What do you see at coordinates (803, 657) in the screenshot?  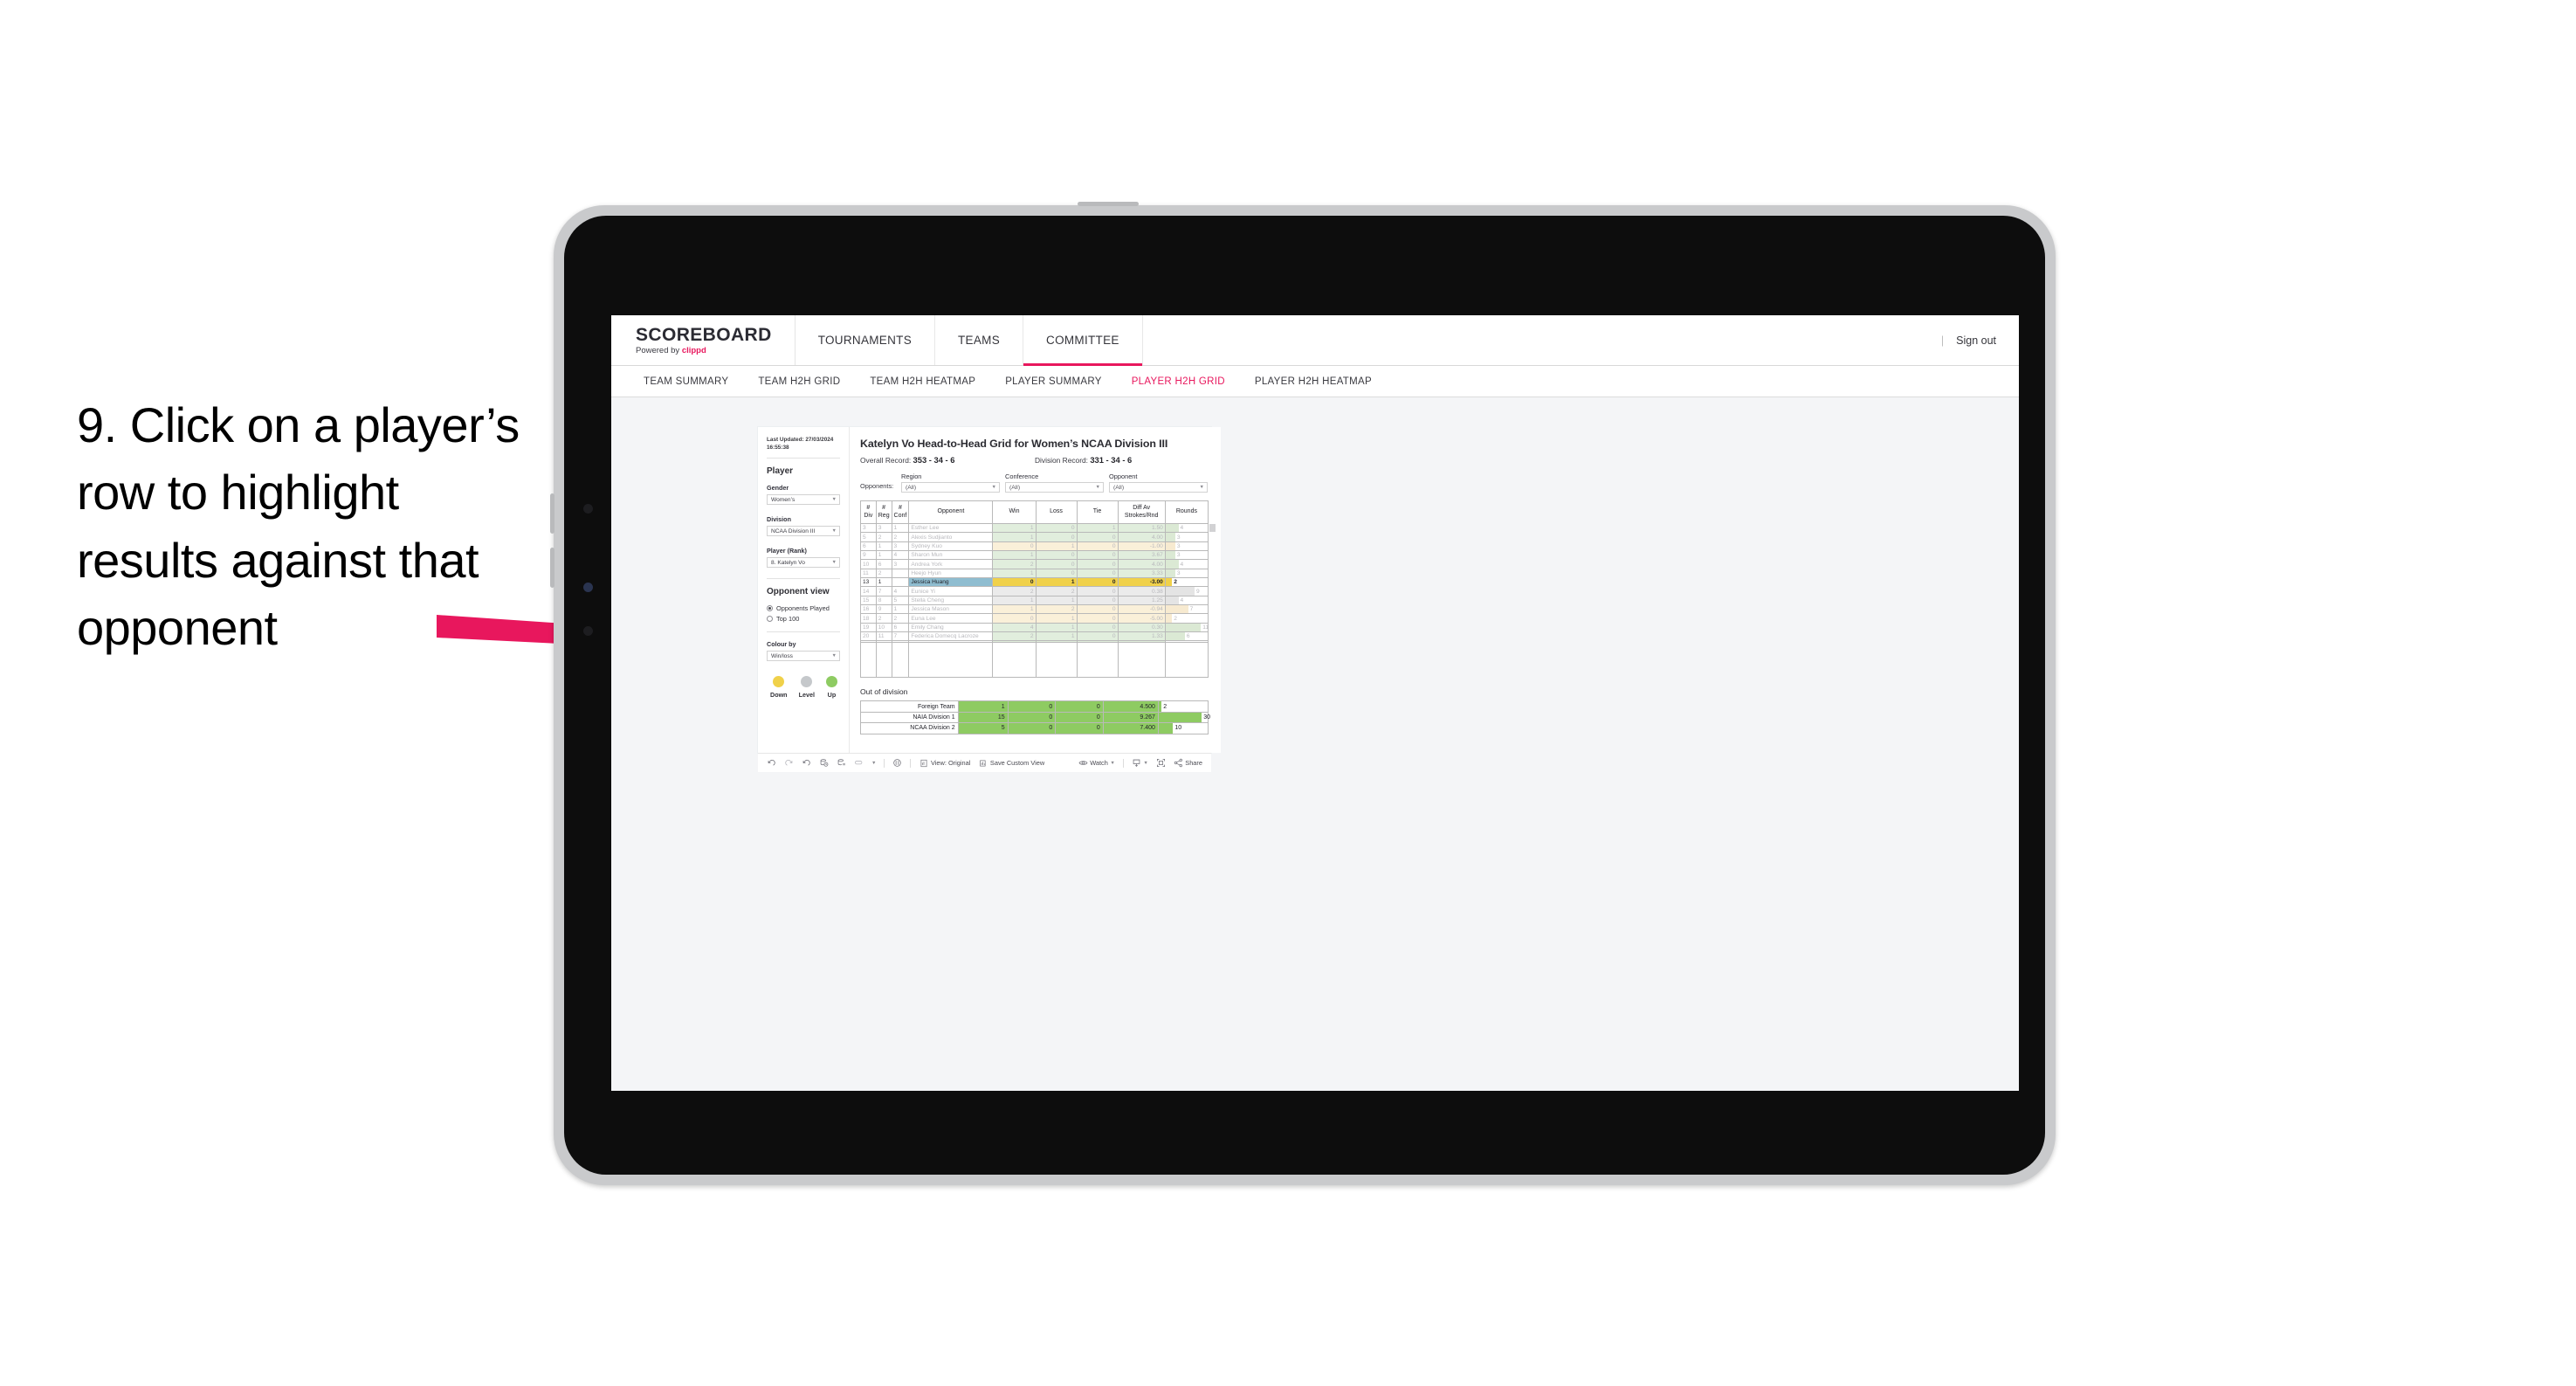 I see `colour-by-select: Win/loss ▼` at bounding box center [803, 657].